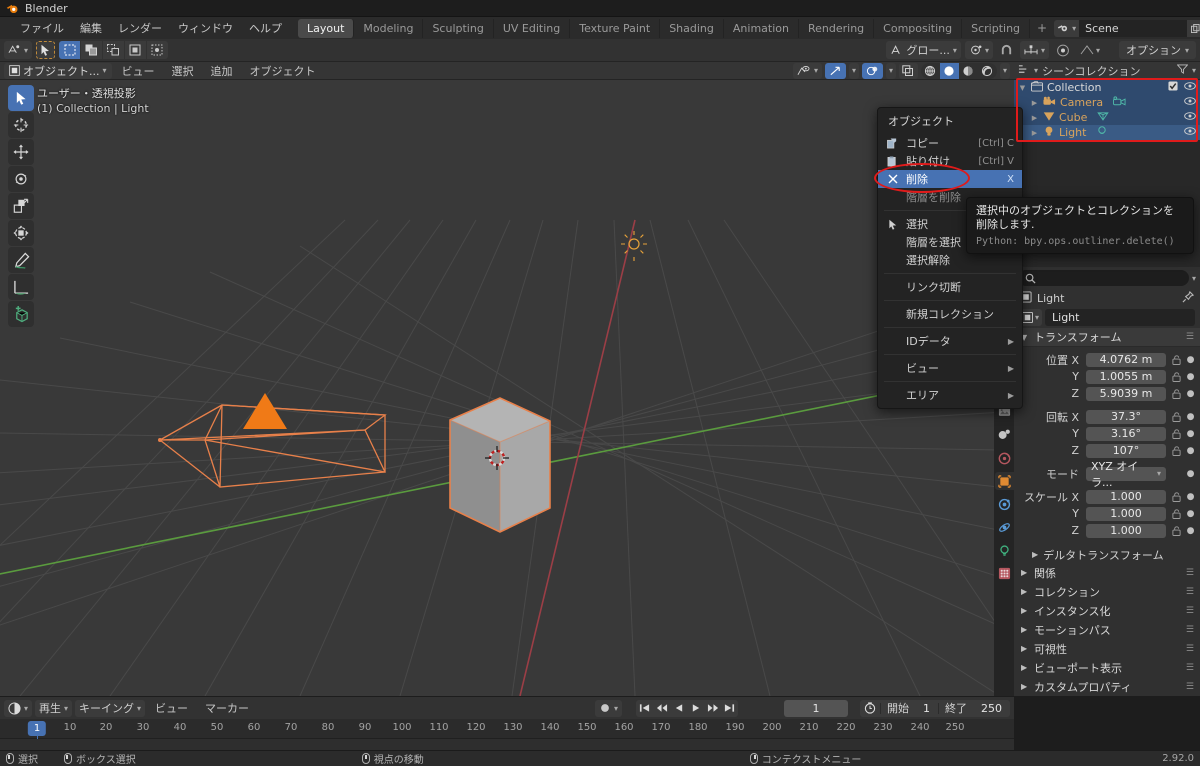 The height and width of the screenshot is (766, 1200). I want to click on outliner-label-light: Light, so click(1072, 132).